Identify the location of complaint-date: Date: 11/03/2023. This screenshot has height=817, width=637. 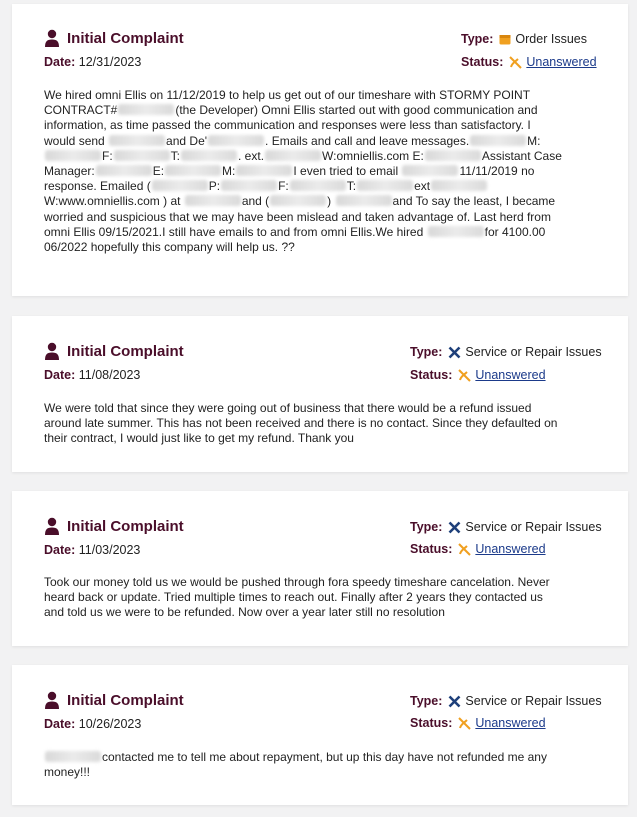
(92, 550).